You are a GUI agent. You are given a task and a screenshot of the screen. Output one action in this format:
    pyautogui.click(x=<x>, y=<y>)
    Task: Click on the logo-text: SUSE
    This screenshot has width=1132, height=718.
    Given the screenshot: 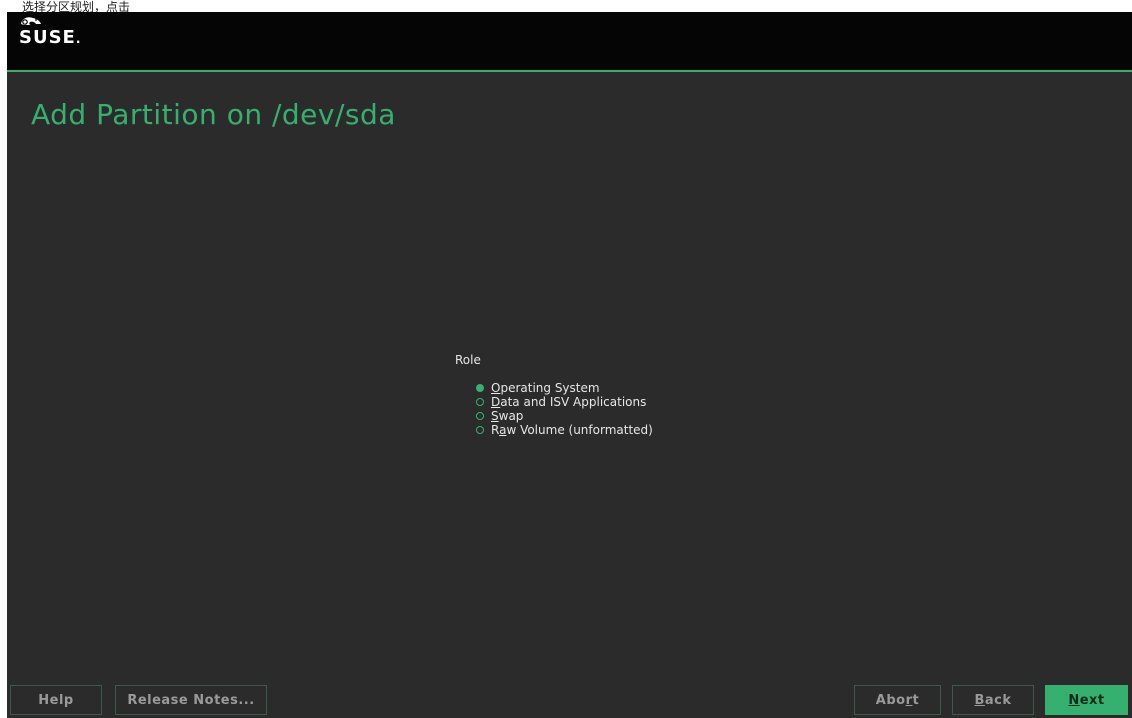 What is the action you would take?
    pyautogui.click(x=47, y=37)
    